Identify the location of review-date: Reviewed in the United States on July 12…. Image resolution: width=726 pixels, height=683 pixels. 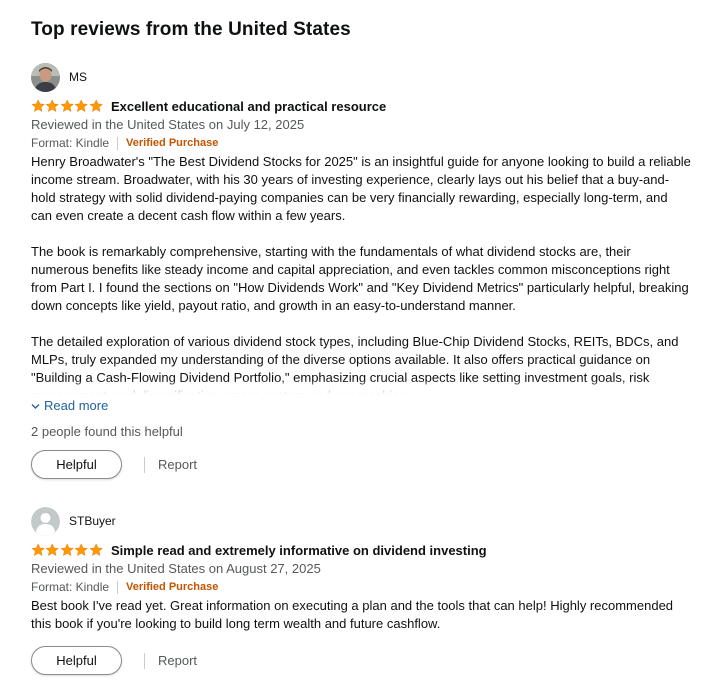
(168, 124).